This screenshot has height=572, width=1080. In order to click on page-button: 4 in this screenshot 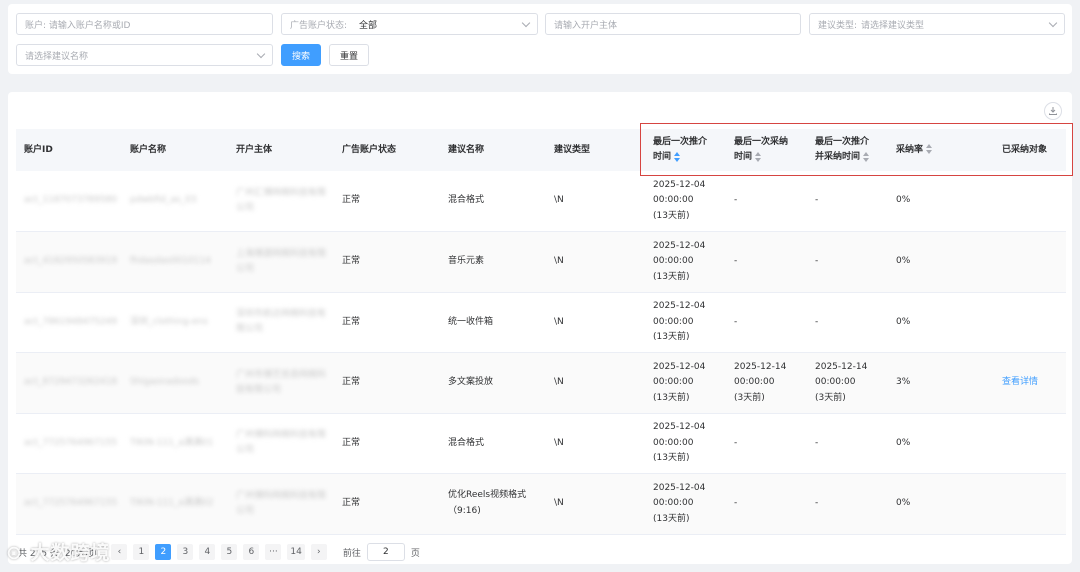, I will do `click(207, 552)`.